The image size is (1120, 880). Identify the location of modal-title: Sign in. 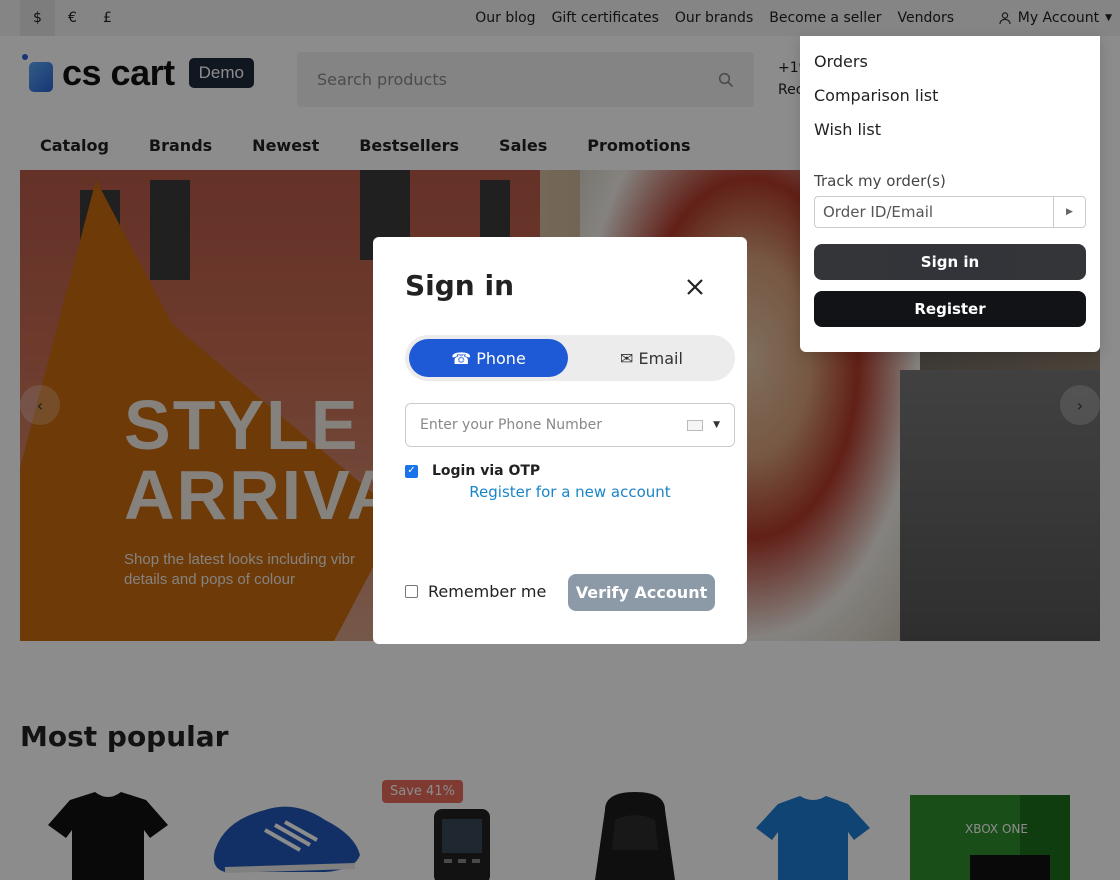
(460, 285).